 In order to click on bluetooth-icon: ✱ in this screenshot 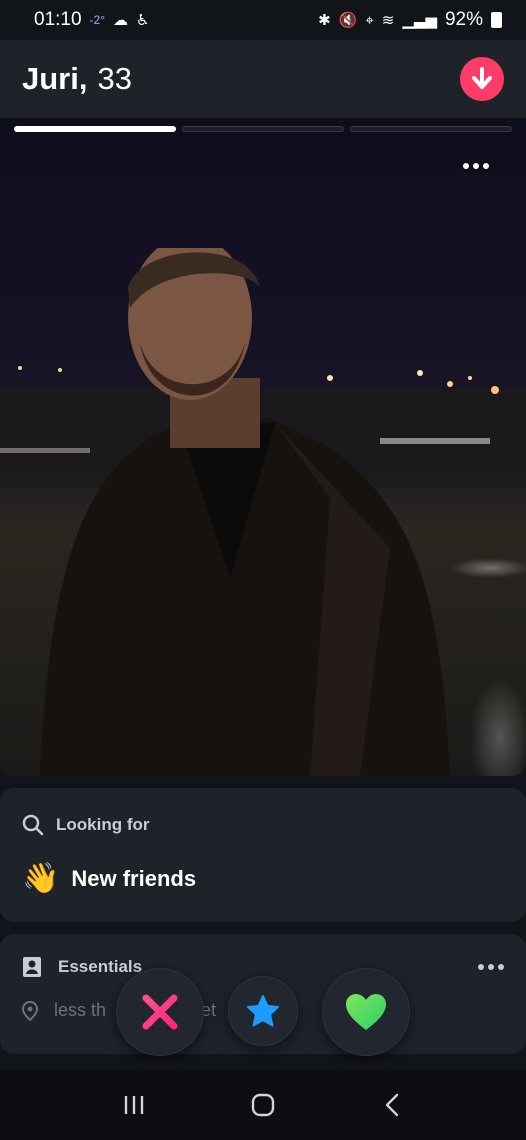, I will do `click(324, 20)`.